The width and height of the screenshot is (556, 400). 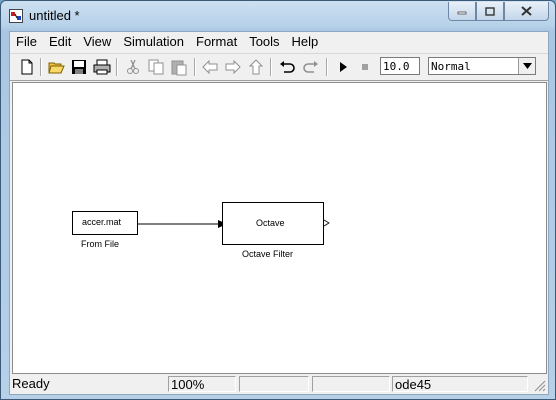 I want to click on from-file-block-label: From File, so click(x=100, y=244).